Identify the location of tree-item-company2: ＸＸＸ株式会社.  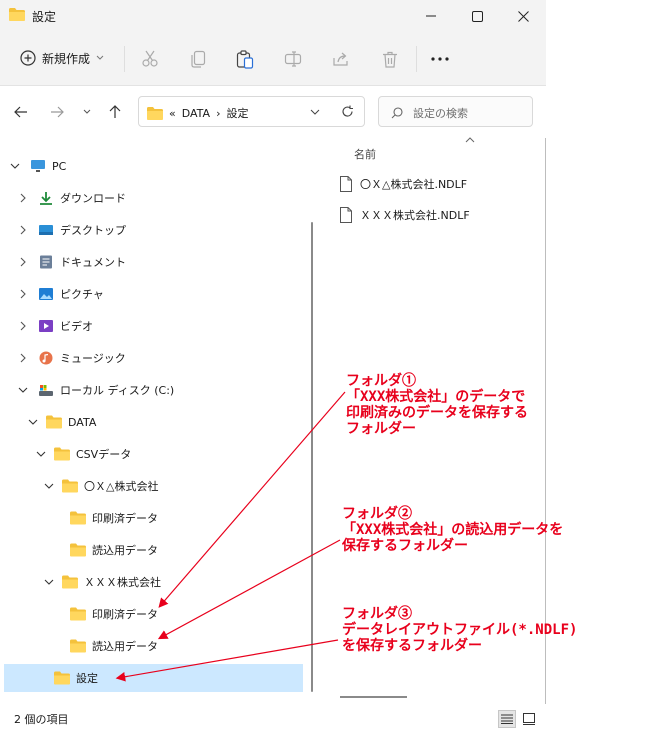
(153, 582).